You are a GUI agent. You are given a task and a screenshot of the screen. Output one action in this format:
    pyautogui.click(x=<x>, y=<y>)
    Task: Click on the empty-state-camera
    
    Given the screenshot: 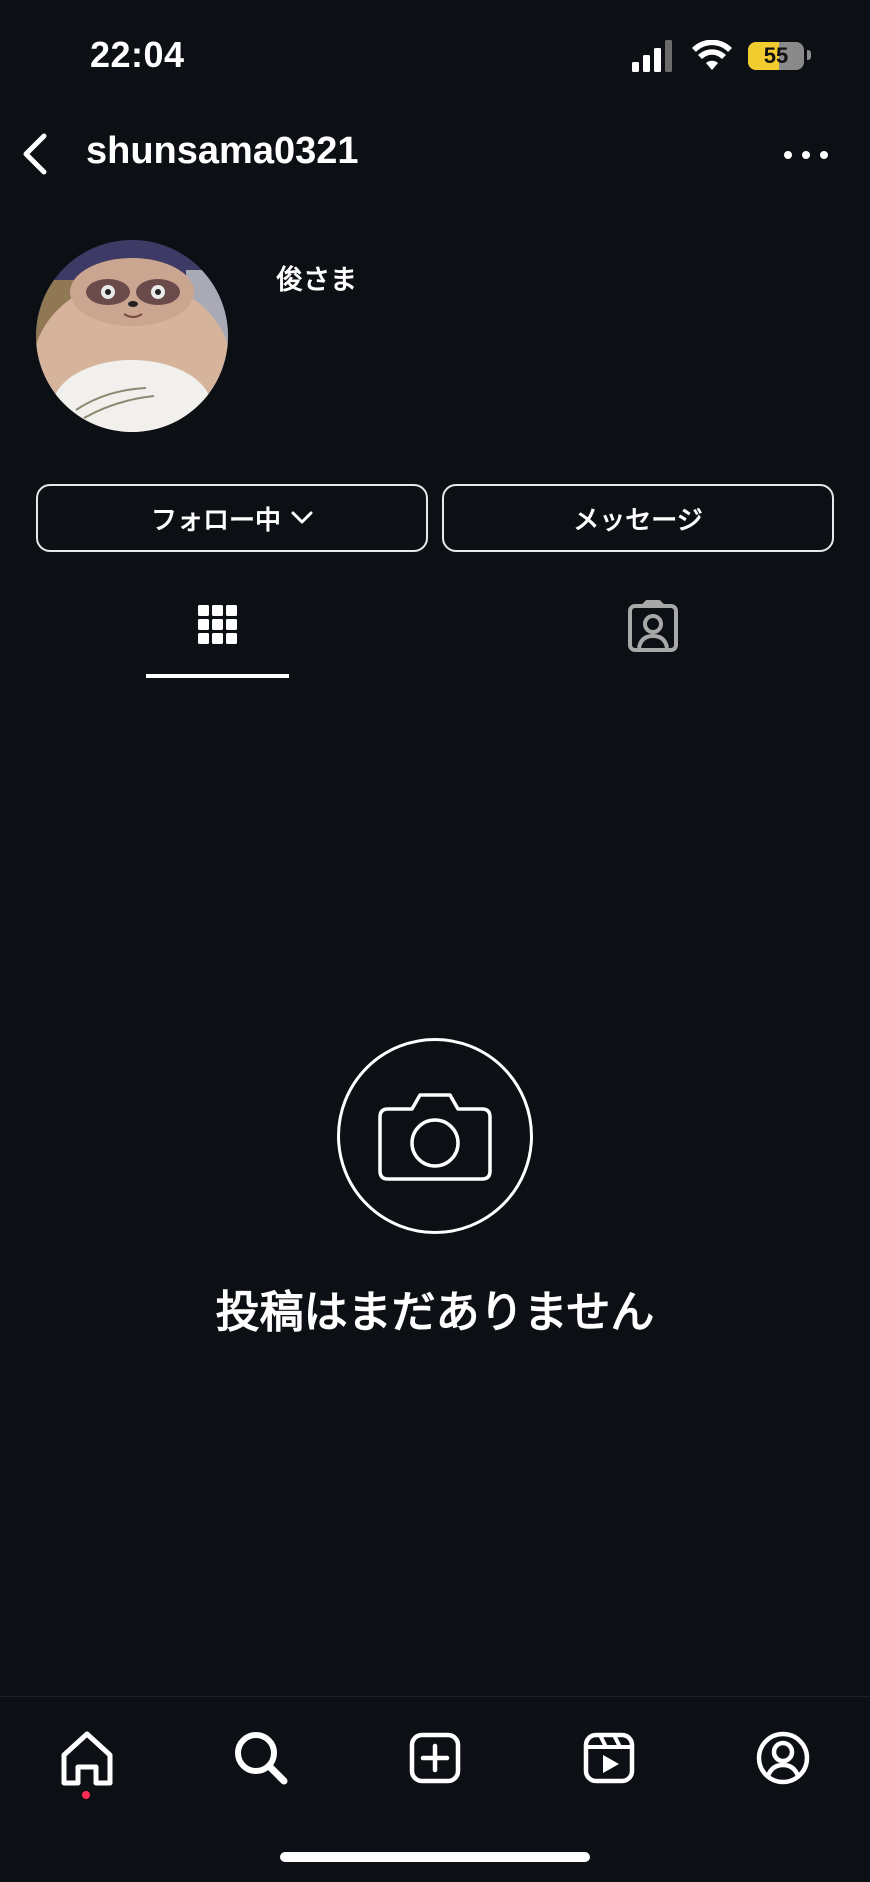 What is the action you would take?
    pyautogui.click(x=435, y=1136)
    